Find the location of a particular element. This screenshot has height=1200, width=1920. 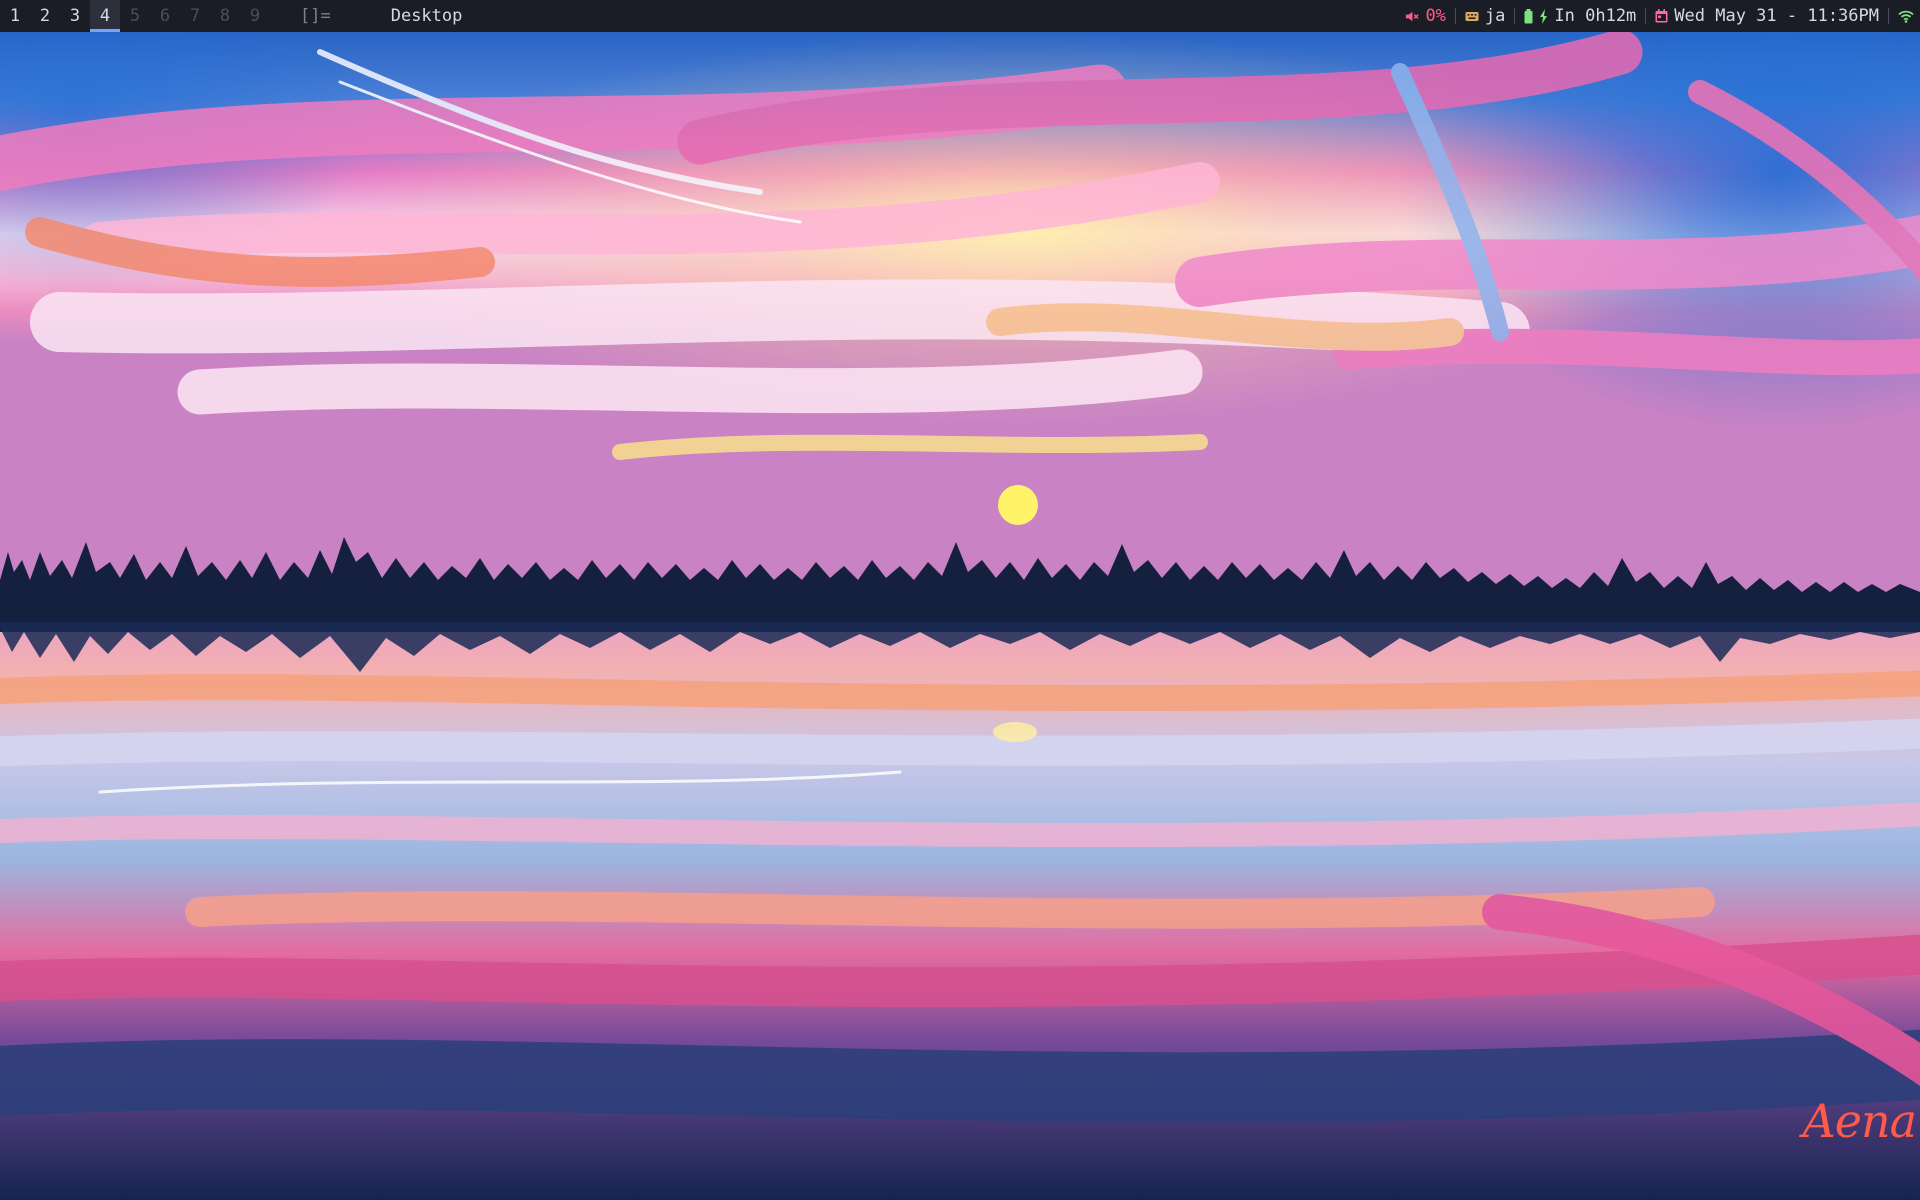

keyboard-layout-value: ja is located at coordinates (1495, 16).